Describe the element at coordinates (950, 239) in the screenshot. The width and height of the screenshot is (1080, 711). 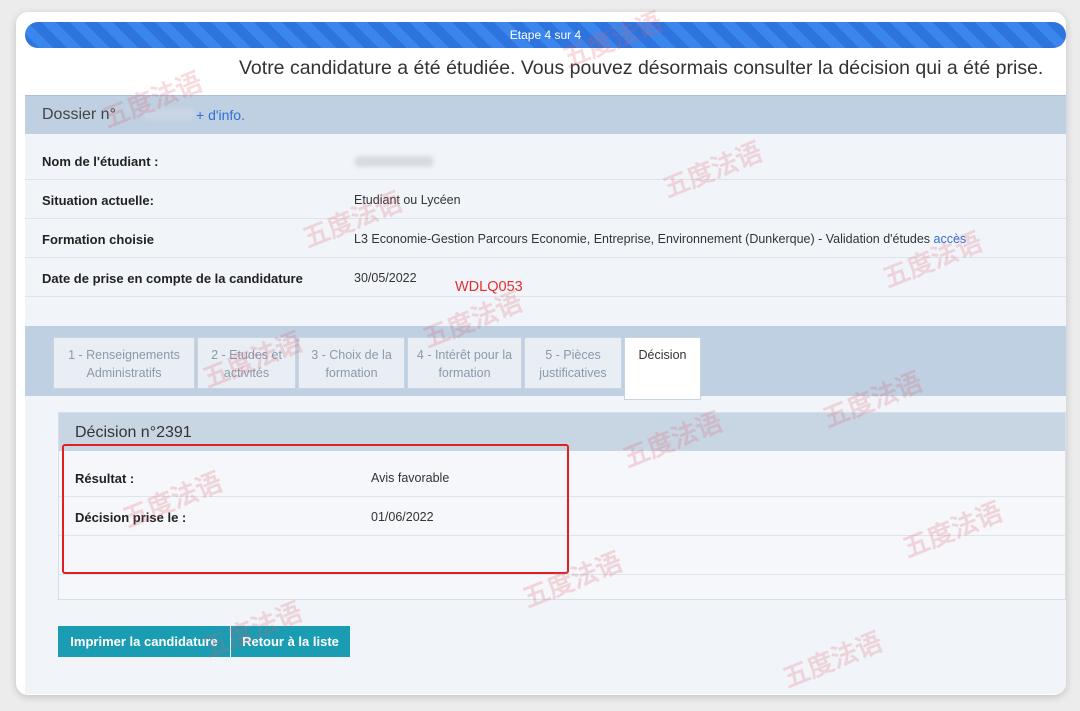
I see `formation-access-link: accès` at that location.